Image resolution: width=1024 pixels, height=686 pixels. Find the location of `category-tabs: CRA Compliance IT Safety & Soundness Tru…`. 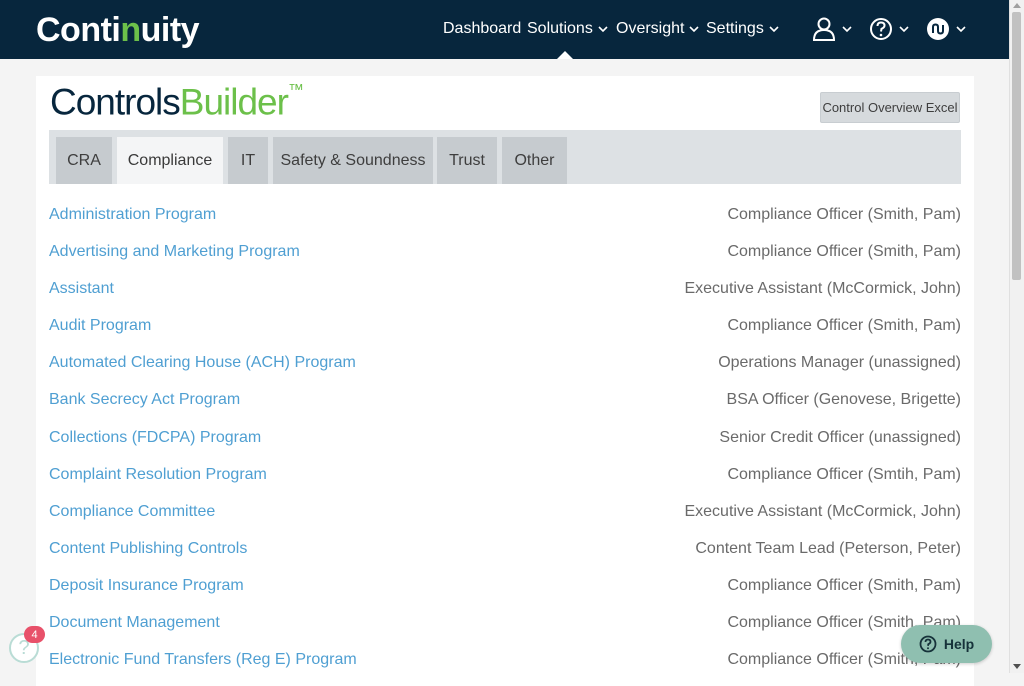

category-tabs: CRA Compliance IT Safety & Soundness Tru… is located at coordinates (505, 157).